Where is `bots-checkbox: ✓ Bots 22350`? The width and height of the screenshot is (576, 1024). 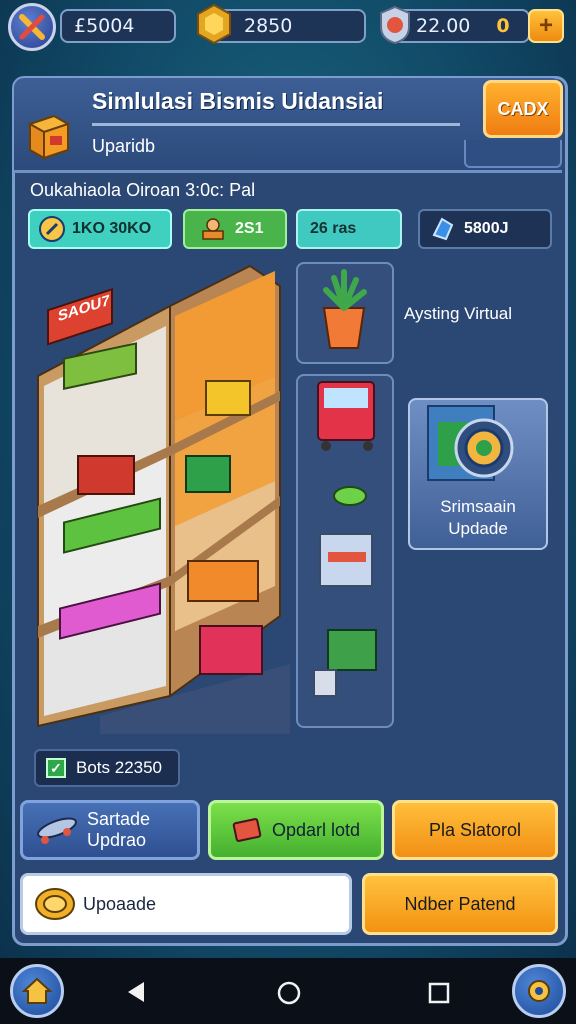
bots-checkbox: ✓ Bots 22350 is located at coordinates (107, 768).